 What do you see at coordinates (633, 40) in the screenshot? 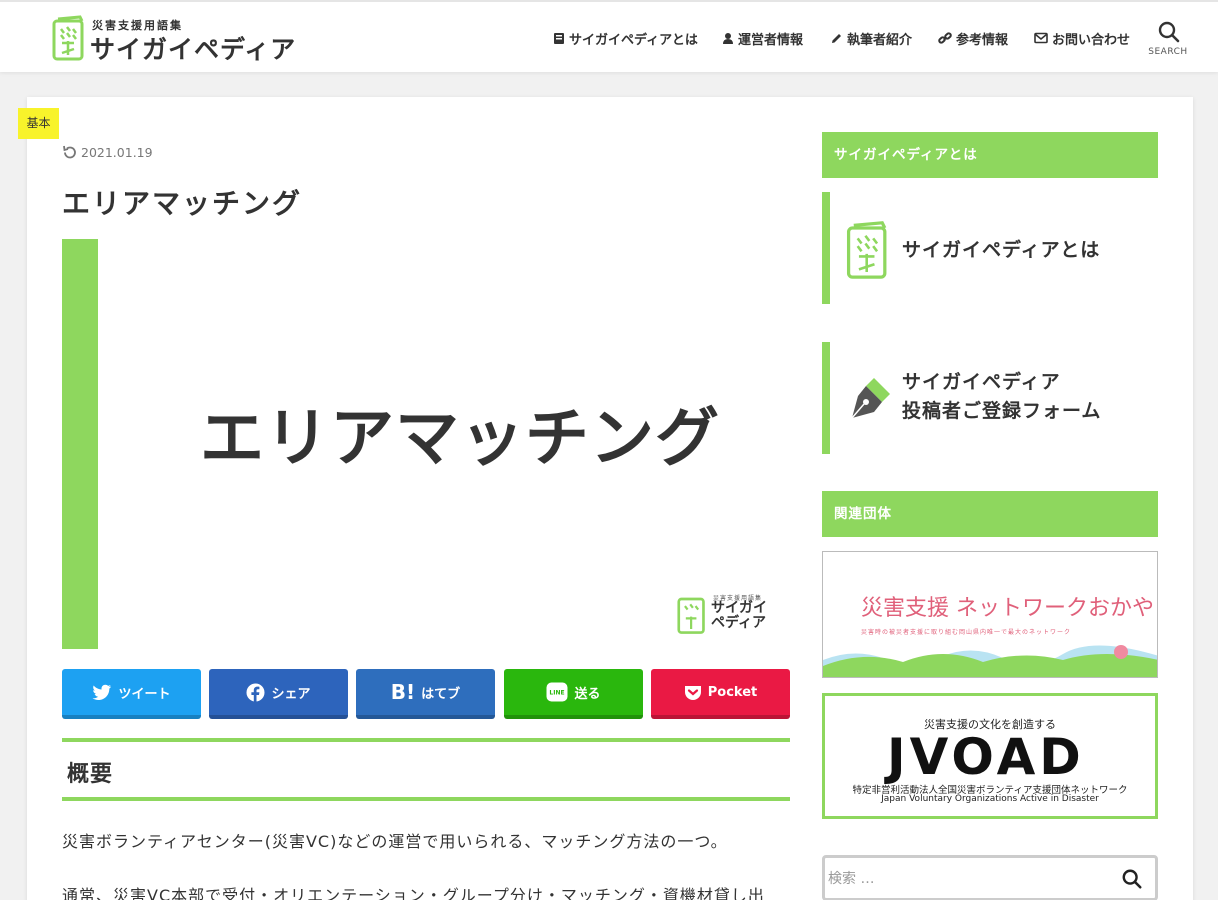
I see `nav-label: サイガイペディアとは` at bounding box center [633, 40].